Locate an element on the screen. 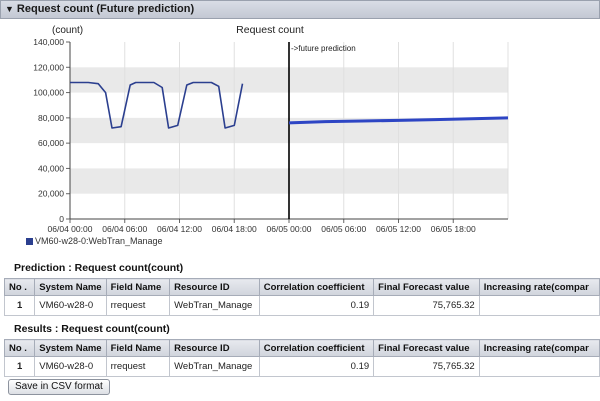  prediction-annotation: ->future prediction is located at coordinates (323, 48).